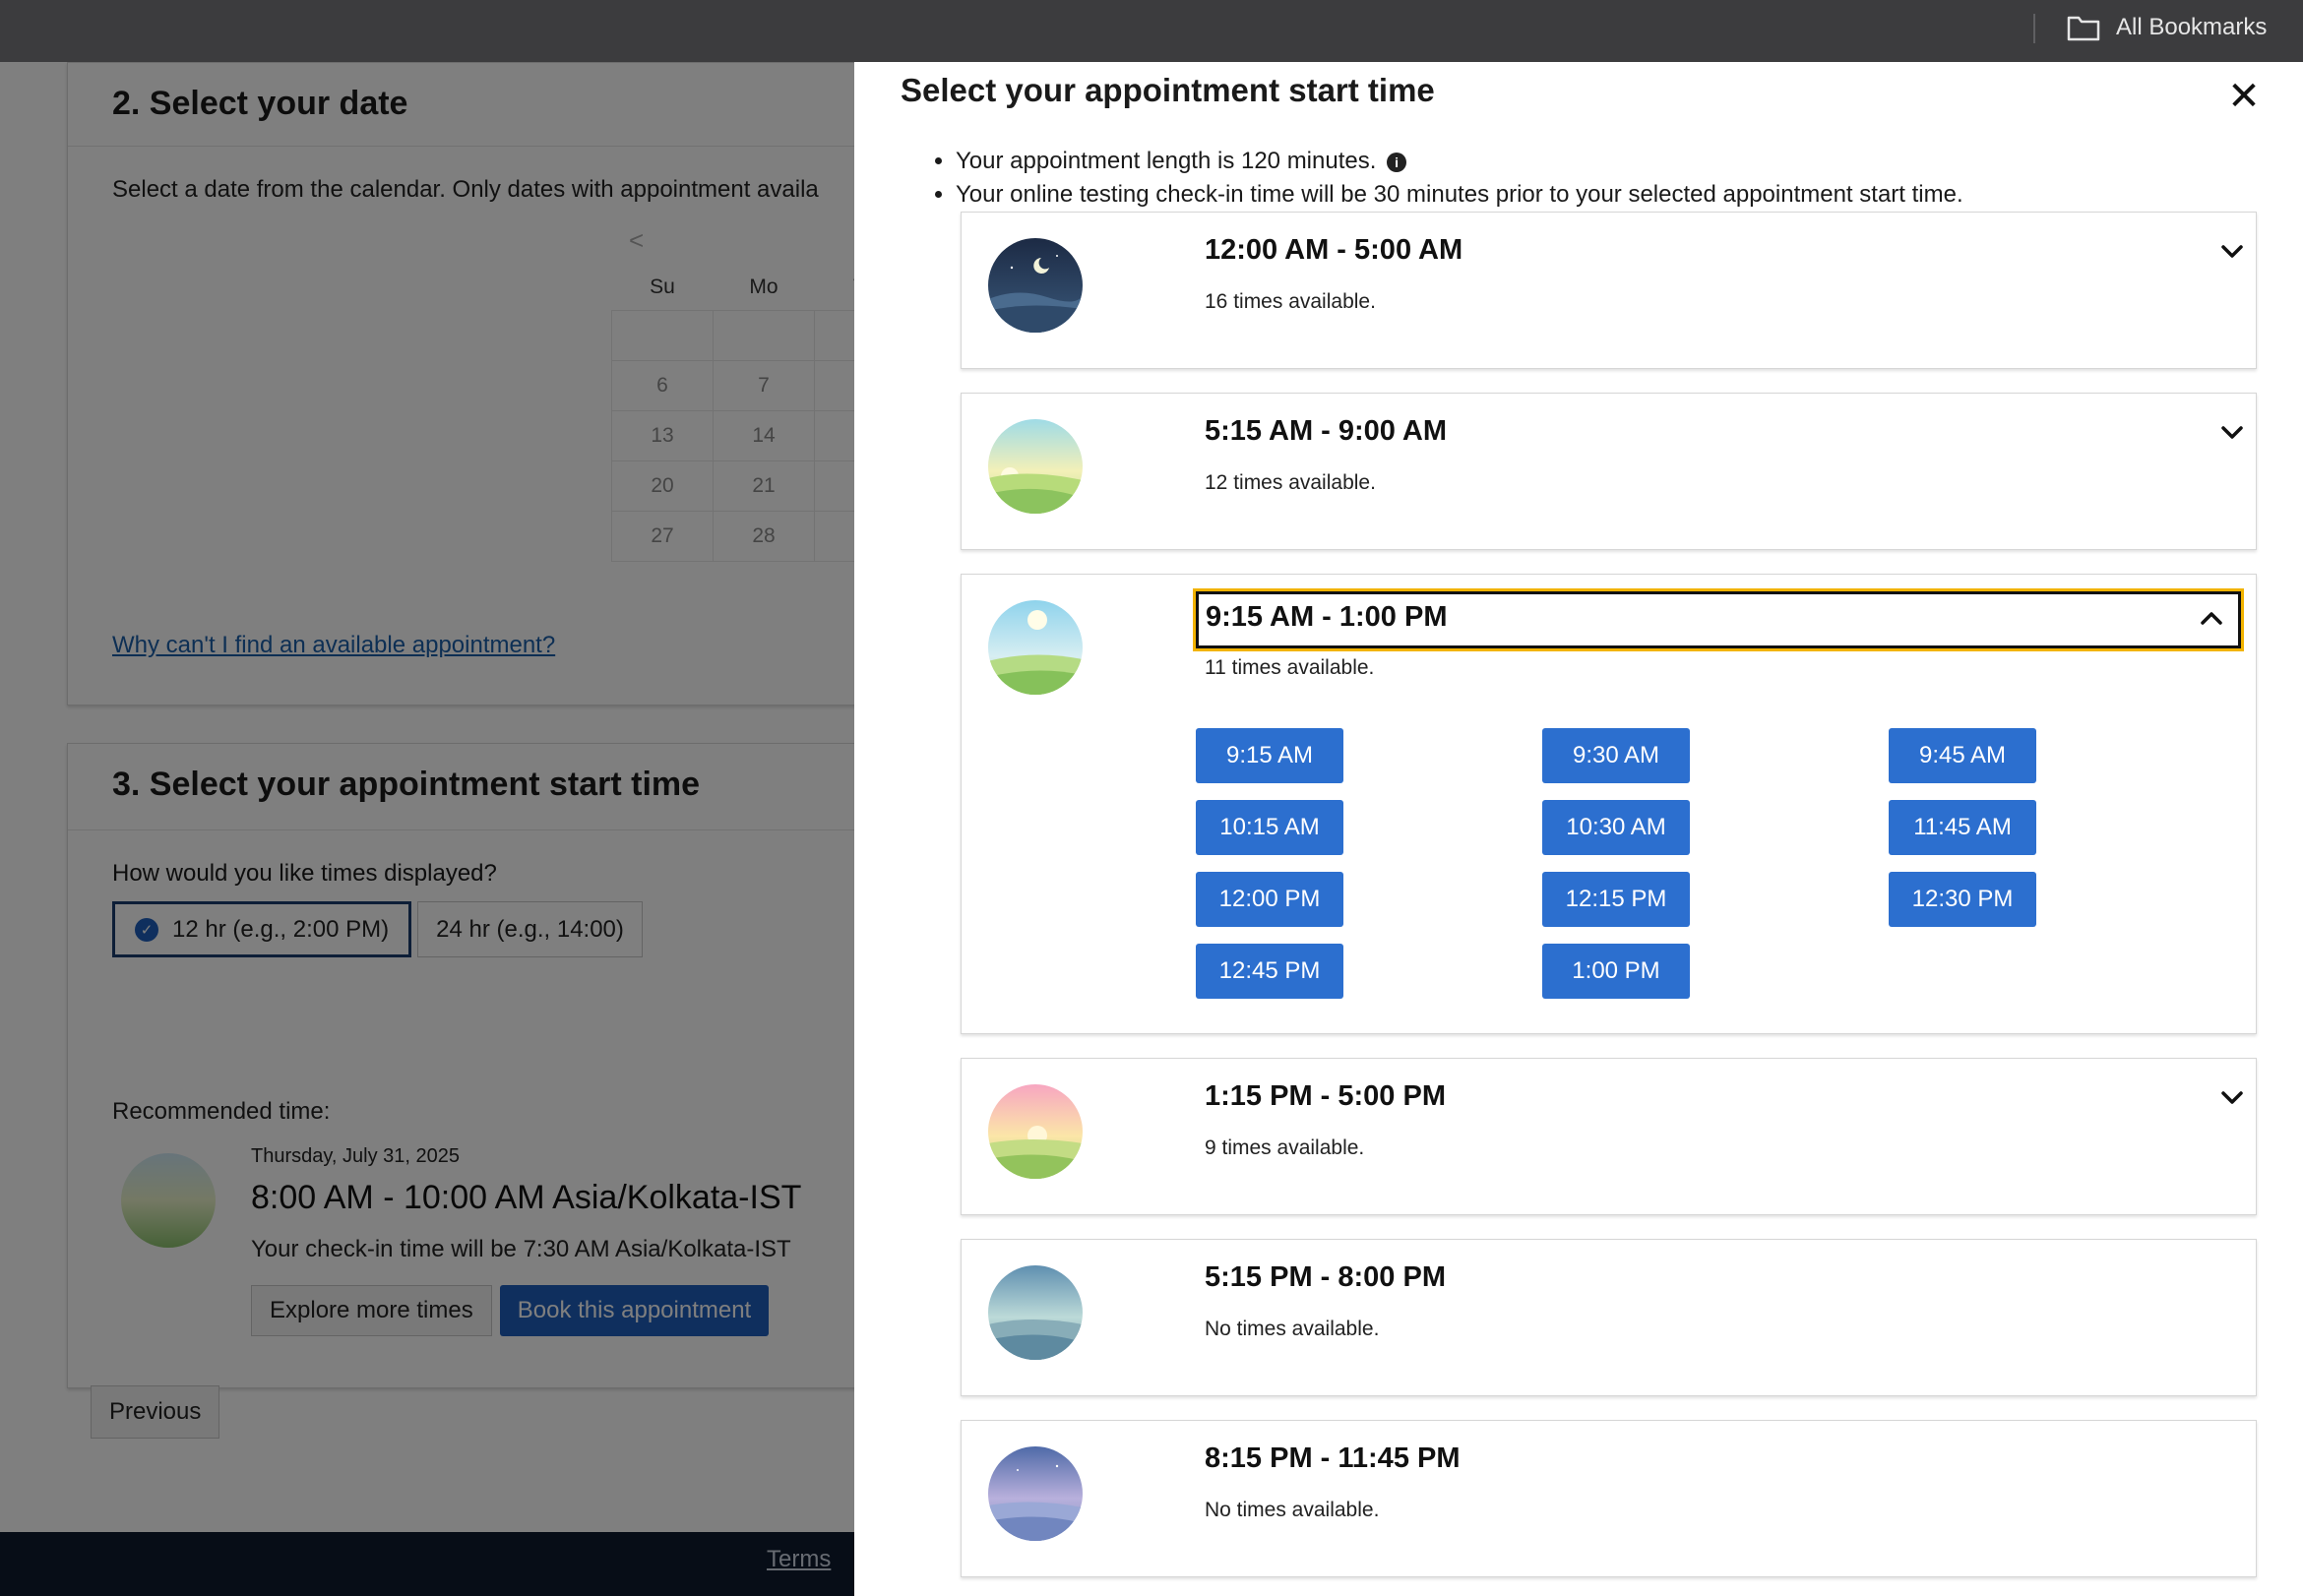 The height and width of the screenshot is (1596, 2303). I want to click on time-button: 10:15 AM, so click(1269, 827).